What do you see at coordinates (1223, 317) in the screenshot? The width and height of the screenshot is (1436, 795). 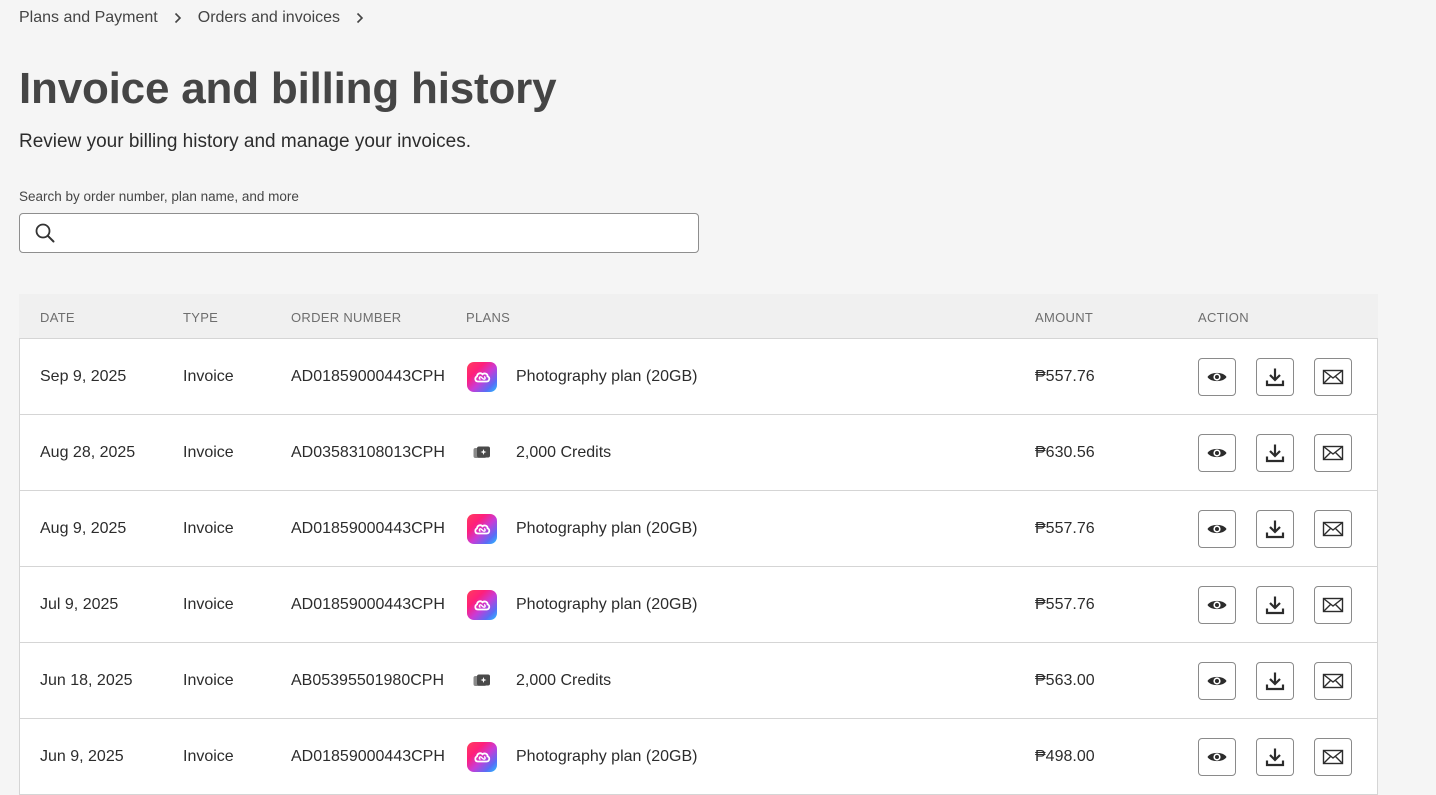 I see `column-header-action: ACTION` at bounding box center [1223, 317].